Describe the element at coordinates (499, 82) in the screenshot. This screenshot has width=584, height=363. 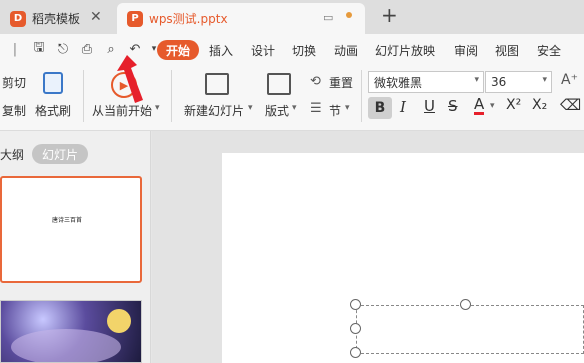
I see `font-size-value: 36` at that location.